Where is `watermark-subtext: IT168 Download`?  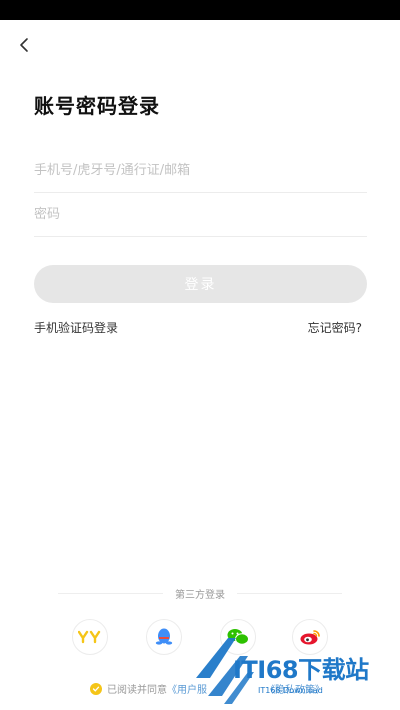
watermark-subtext: IT168 Download is located at coordinates (290, 690).